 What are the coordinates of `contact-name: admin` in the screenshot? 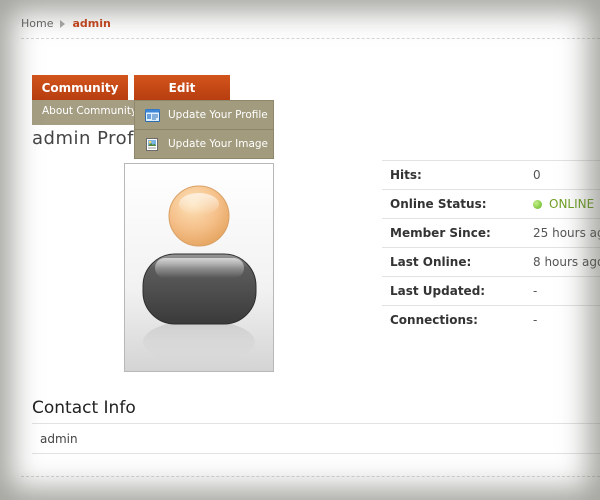 It's located at (59, 438).